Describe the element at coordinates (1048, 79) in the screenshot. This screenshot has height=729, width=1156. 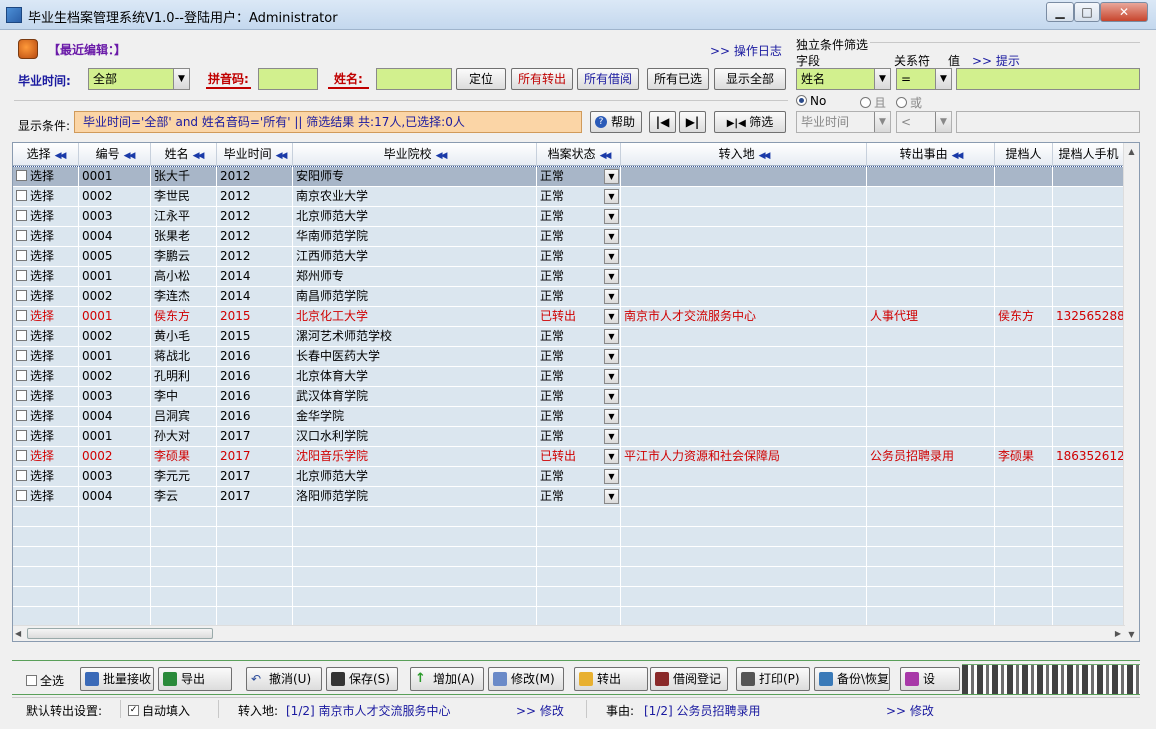
I see `filter-value-input` at that location.